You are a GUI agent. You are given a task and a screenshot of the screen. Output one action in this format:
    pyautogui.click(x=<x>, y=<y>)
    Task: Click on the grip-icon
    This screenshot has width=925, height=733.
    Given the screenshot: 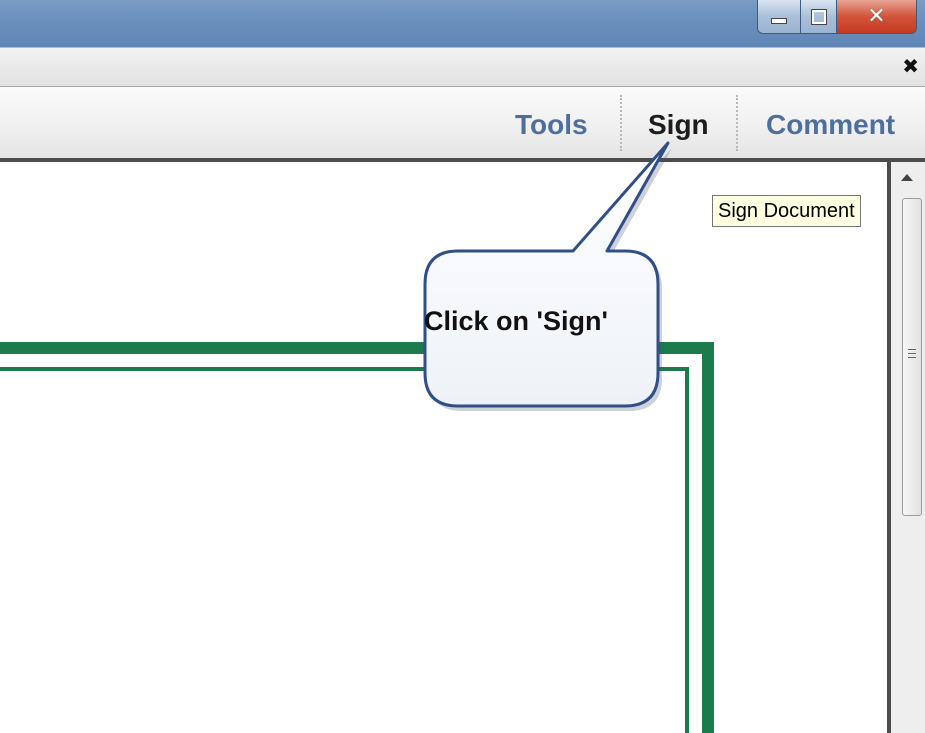 What is the action you would take?
    pyautogui.click(x=912, y=354)
    